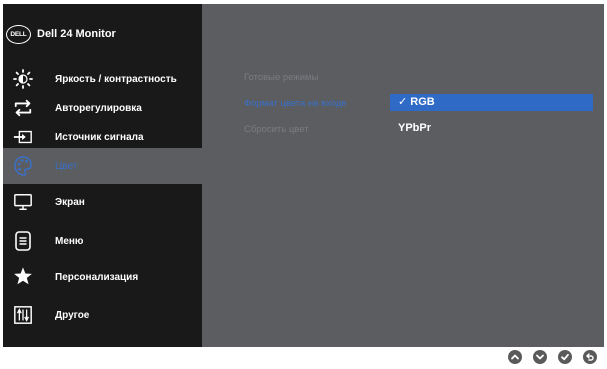 Image resolution: width=607 pixels, height=369 pixels. What do you see at coordinates (590, 357) in the screenshot?
I see `back-icon` at bounding box center [590, 357].